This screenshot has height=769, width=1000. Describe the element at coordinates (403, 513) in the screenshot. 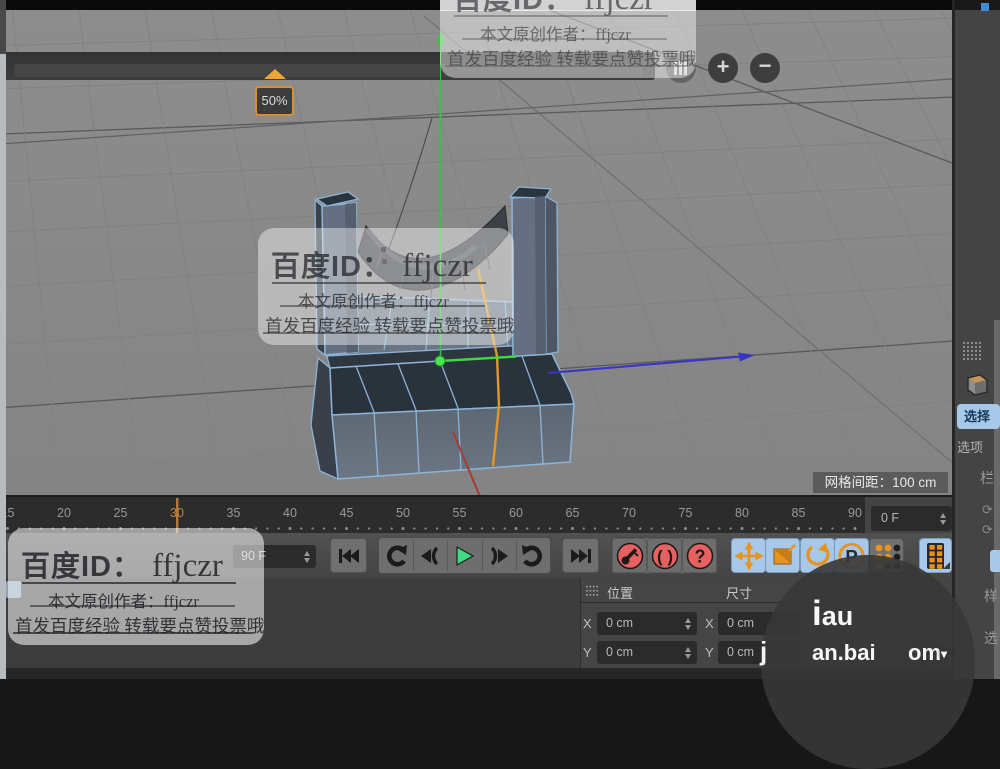

I see `svg-text: 50` at that location.